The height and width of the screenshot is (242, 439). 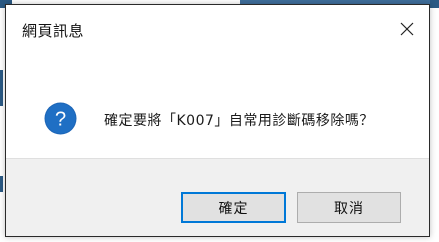 What do you see at coordinates (233, 207) in the screenshot?
I see `ok-button: 確定` at bounding box center [233, 207].